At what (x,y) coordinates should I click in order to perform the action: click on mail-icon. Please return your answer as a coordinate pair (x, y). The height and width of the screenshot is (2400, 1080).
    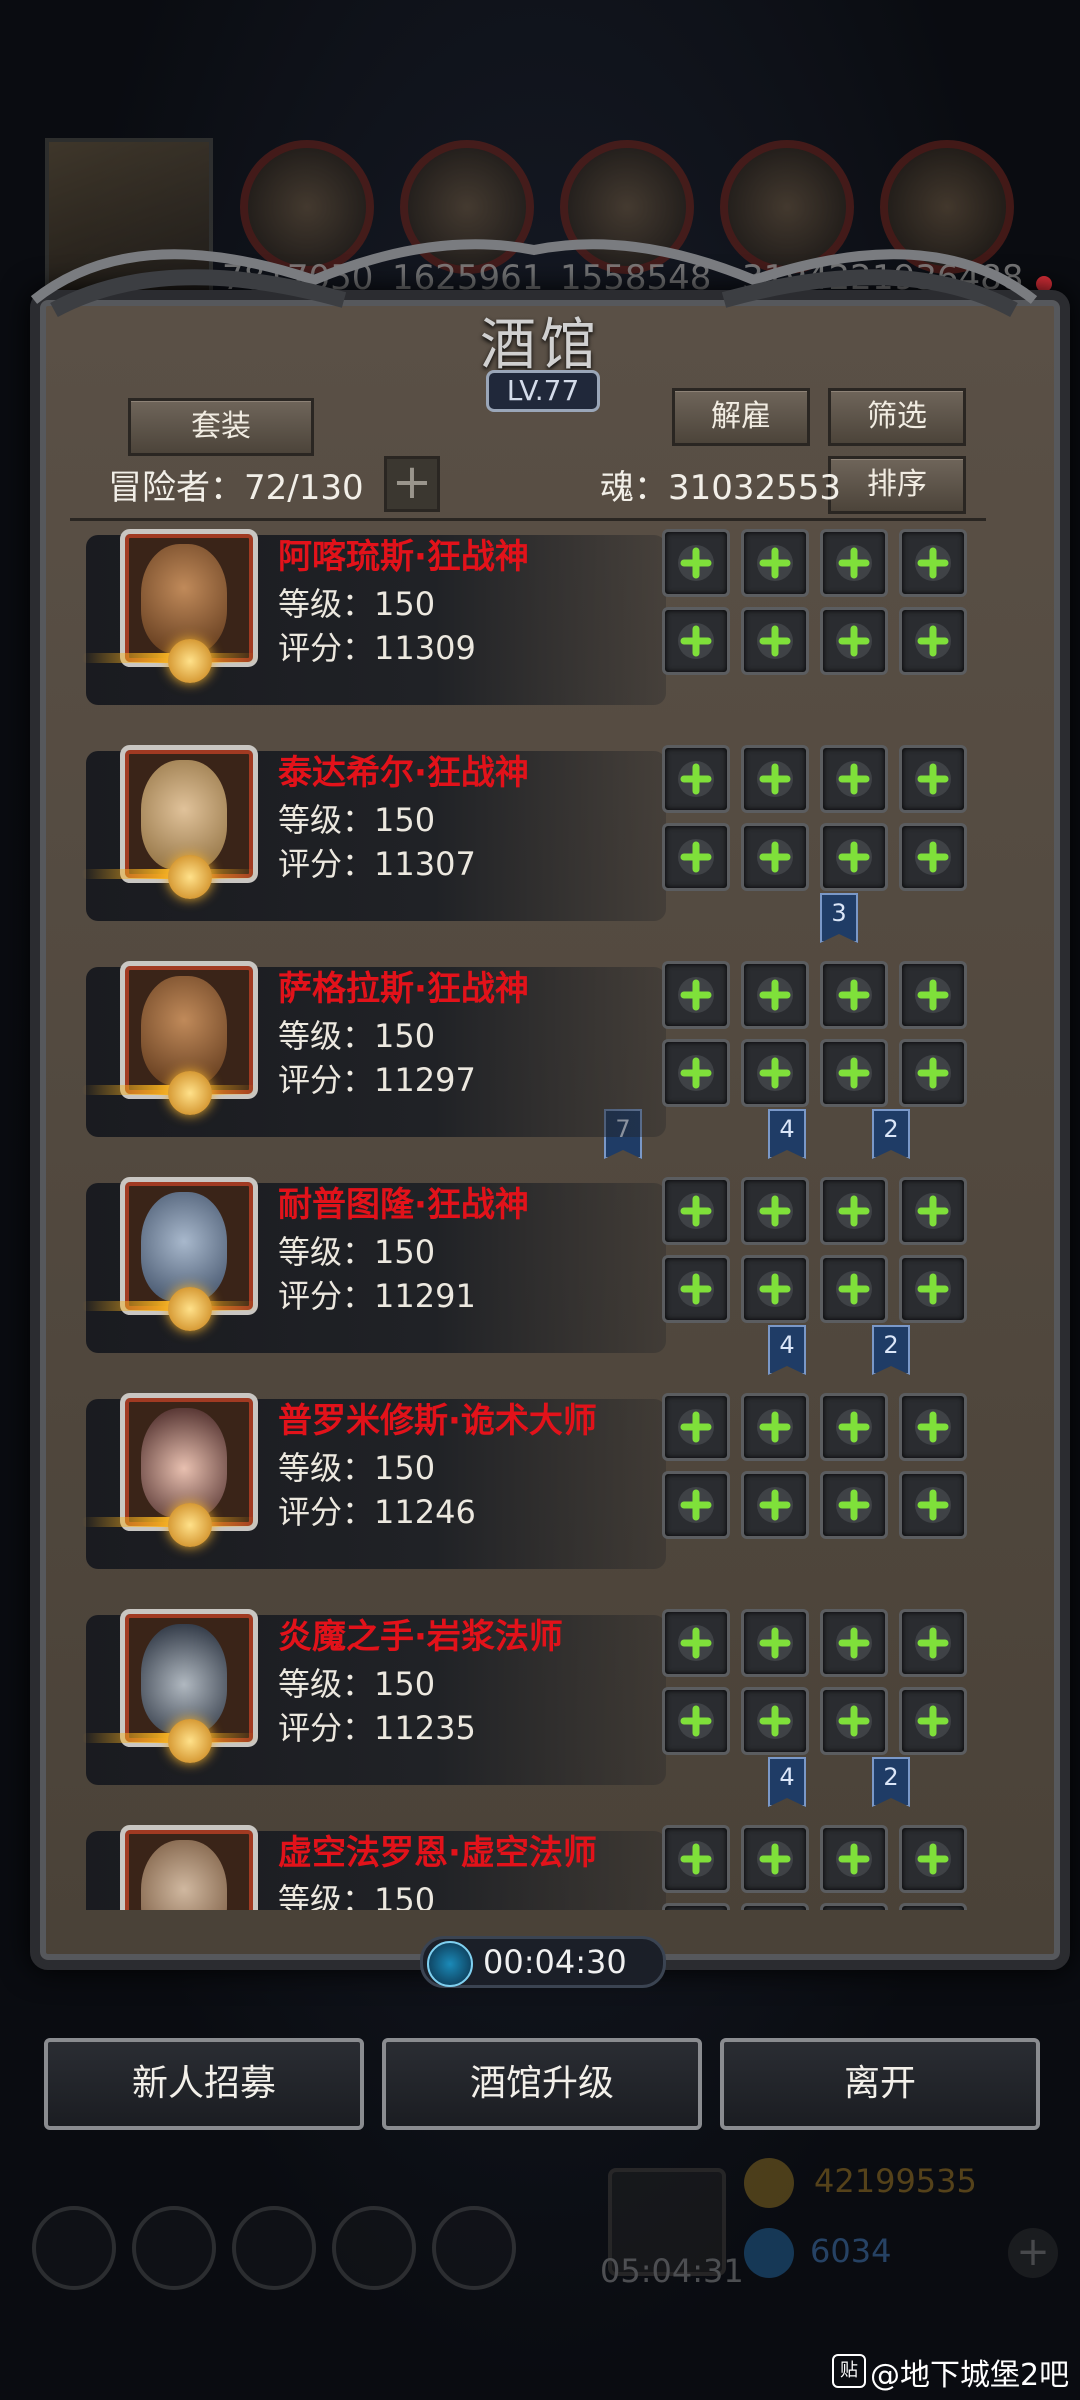
    Looking at the image, I should click on (374, 2248).